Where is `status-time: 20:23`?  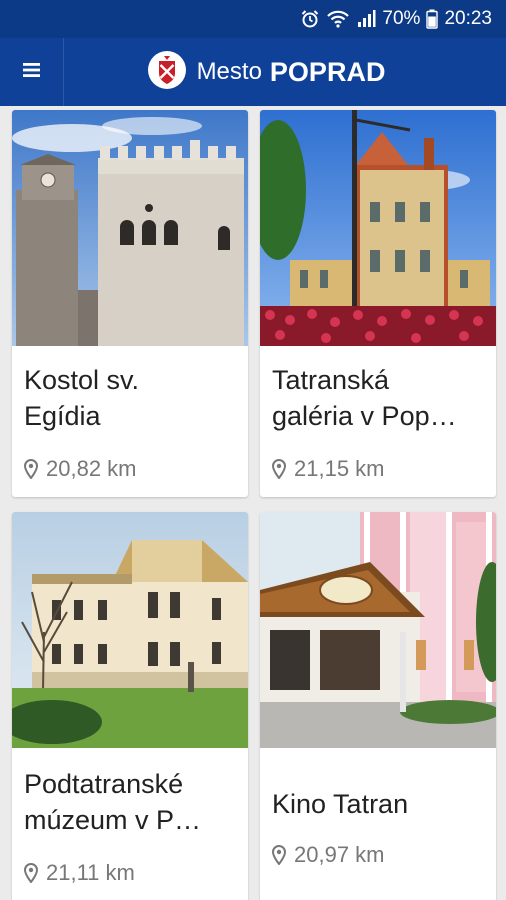
status-time: 20:23 is located at coordinates (468, 18).